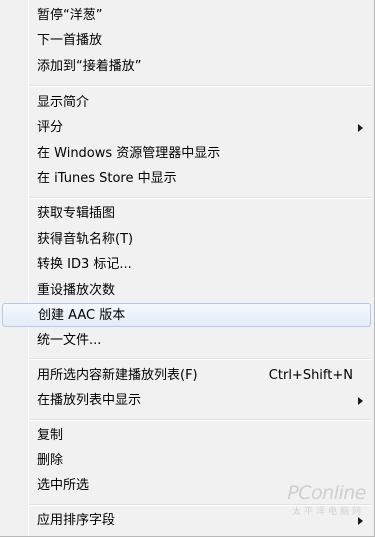 Image resolution: width=375 pixels, height=537 pixels. What do you see at coordinates (186, 315) in the screenshot?
I see `menu-item-create-aac-version: 创建 AAC 版本` at bounding box center [186, 315].